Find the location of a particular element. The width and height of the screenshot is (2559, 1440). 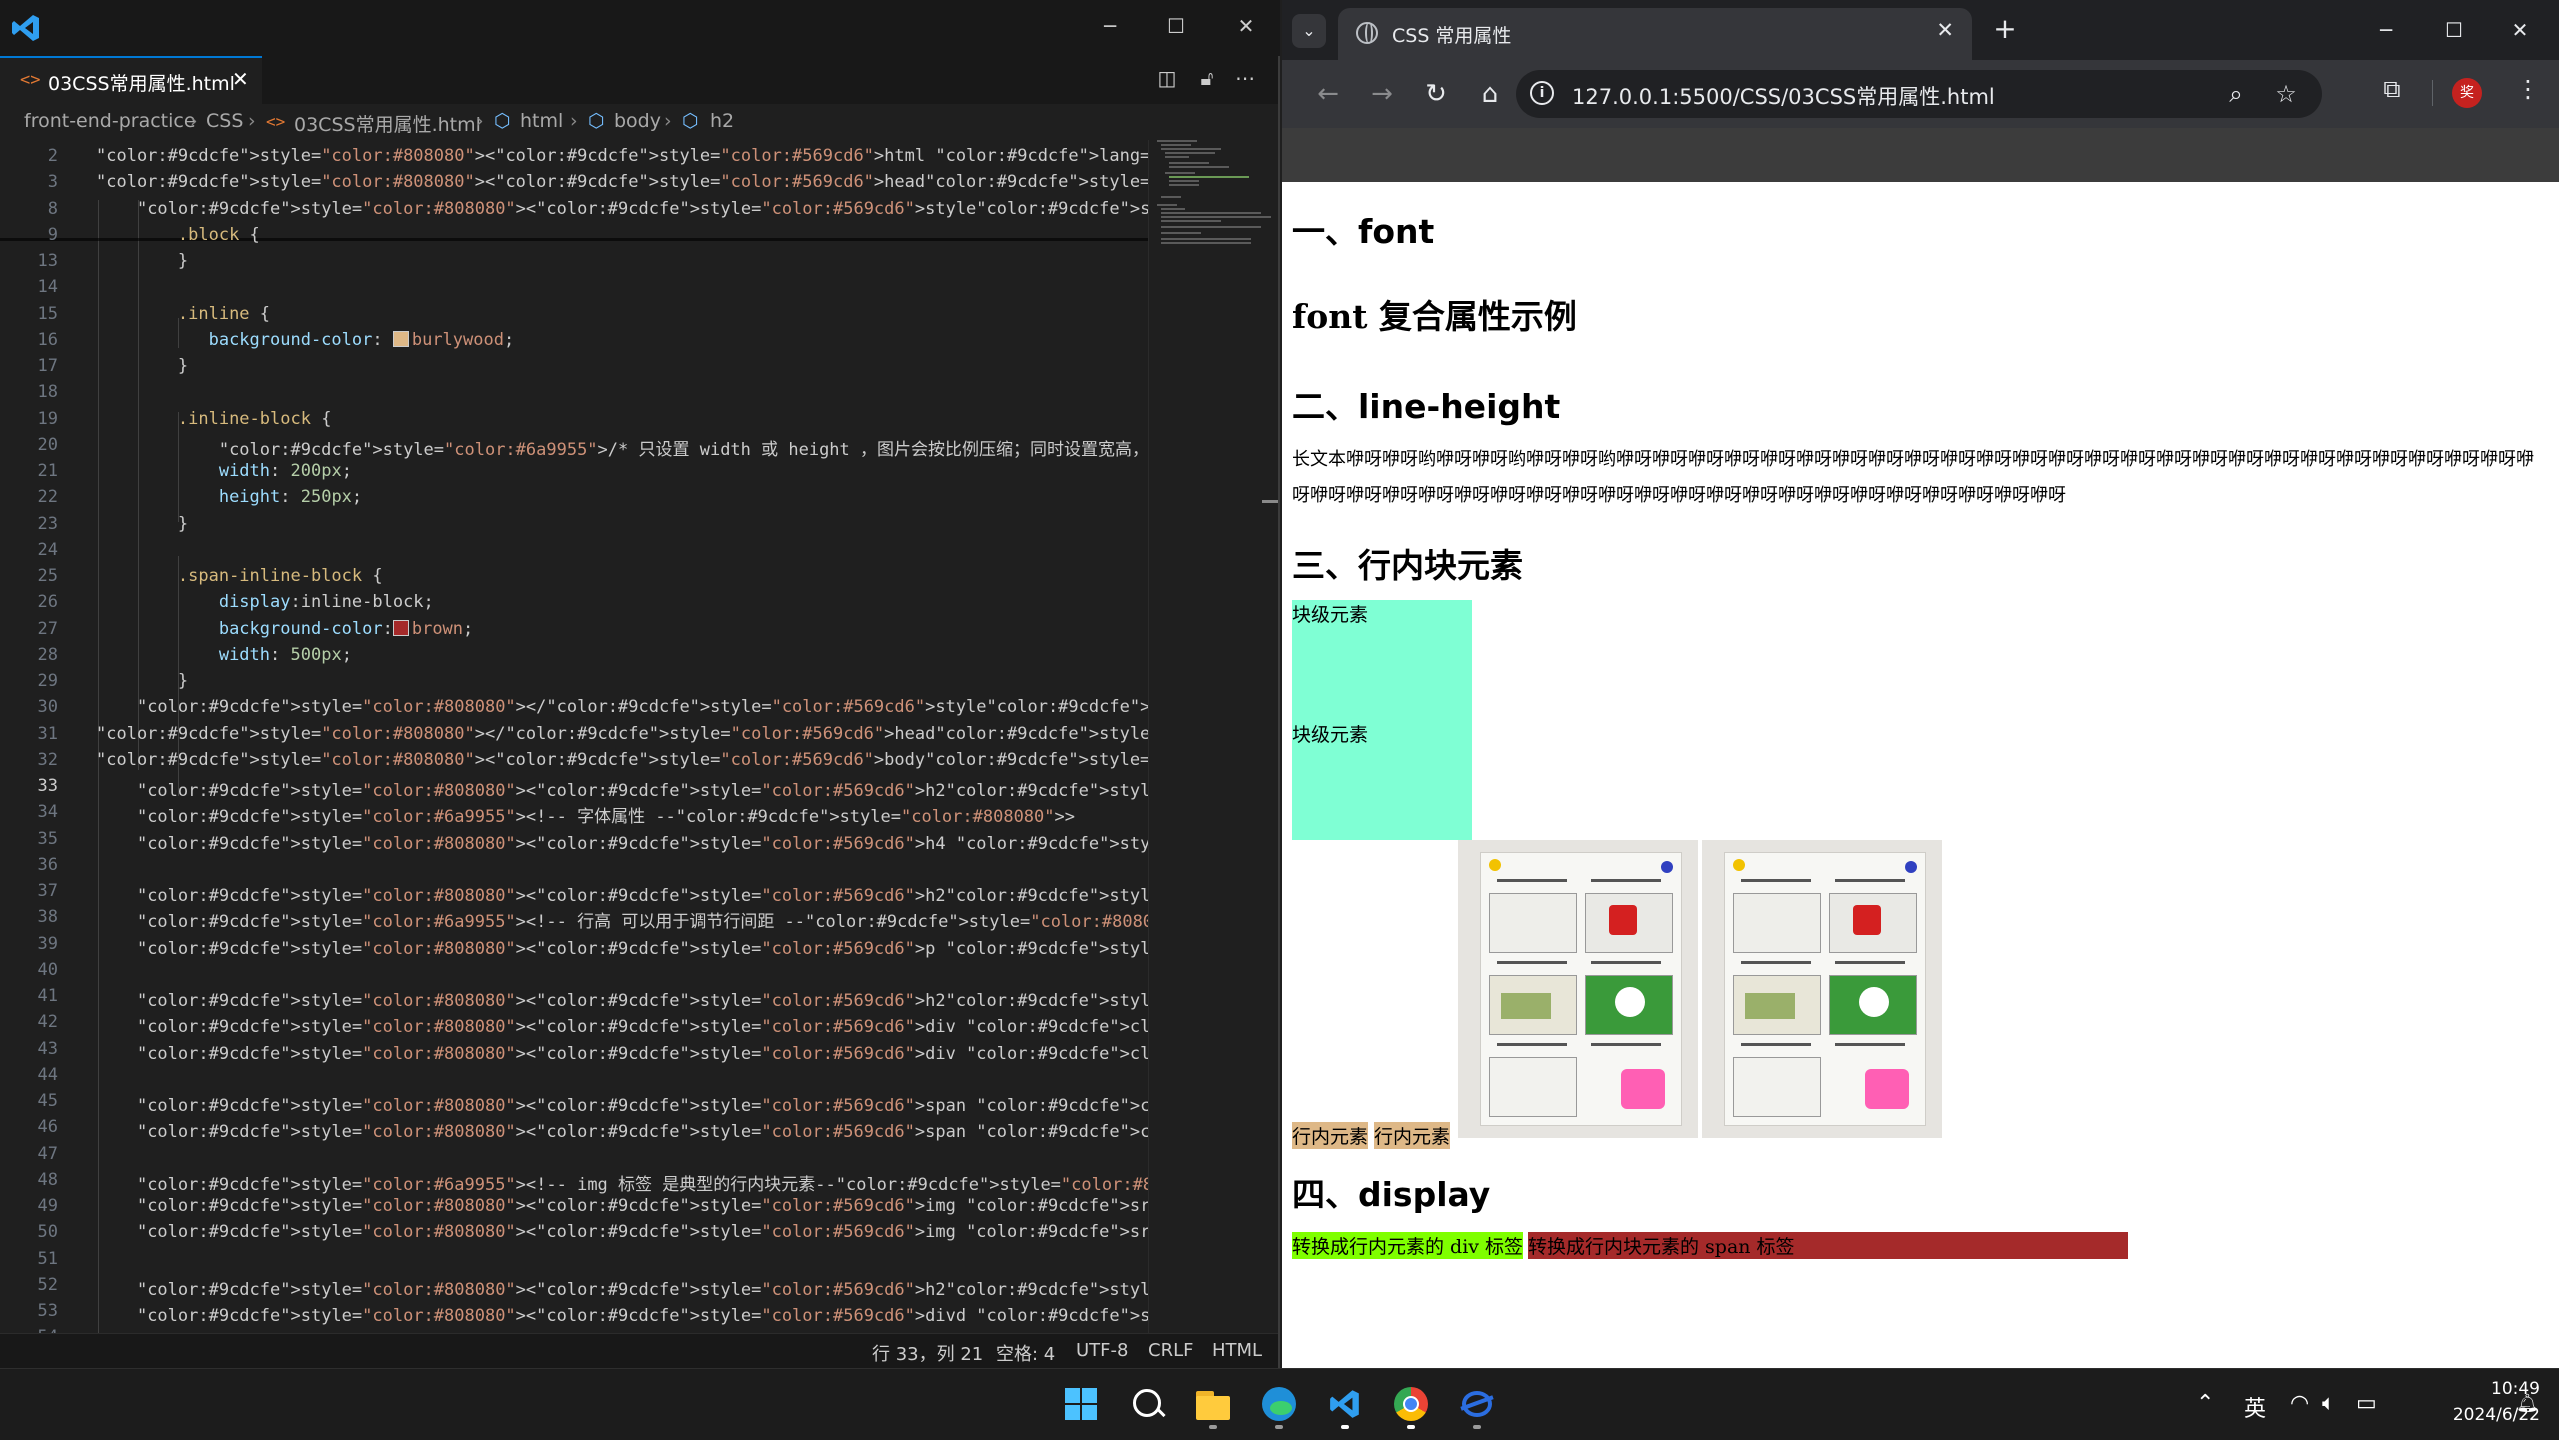

back-arrow-icon: ← is located at coordinates (1328, 94).